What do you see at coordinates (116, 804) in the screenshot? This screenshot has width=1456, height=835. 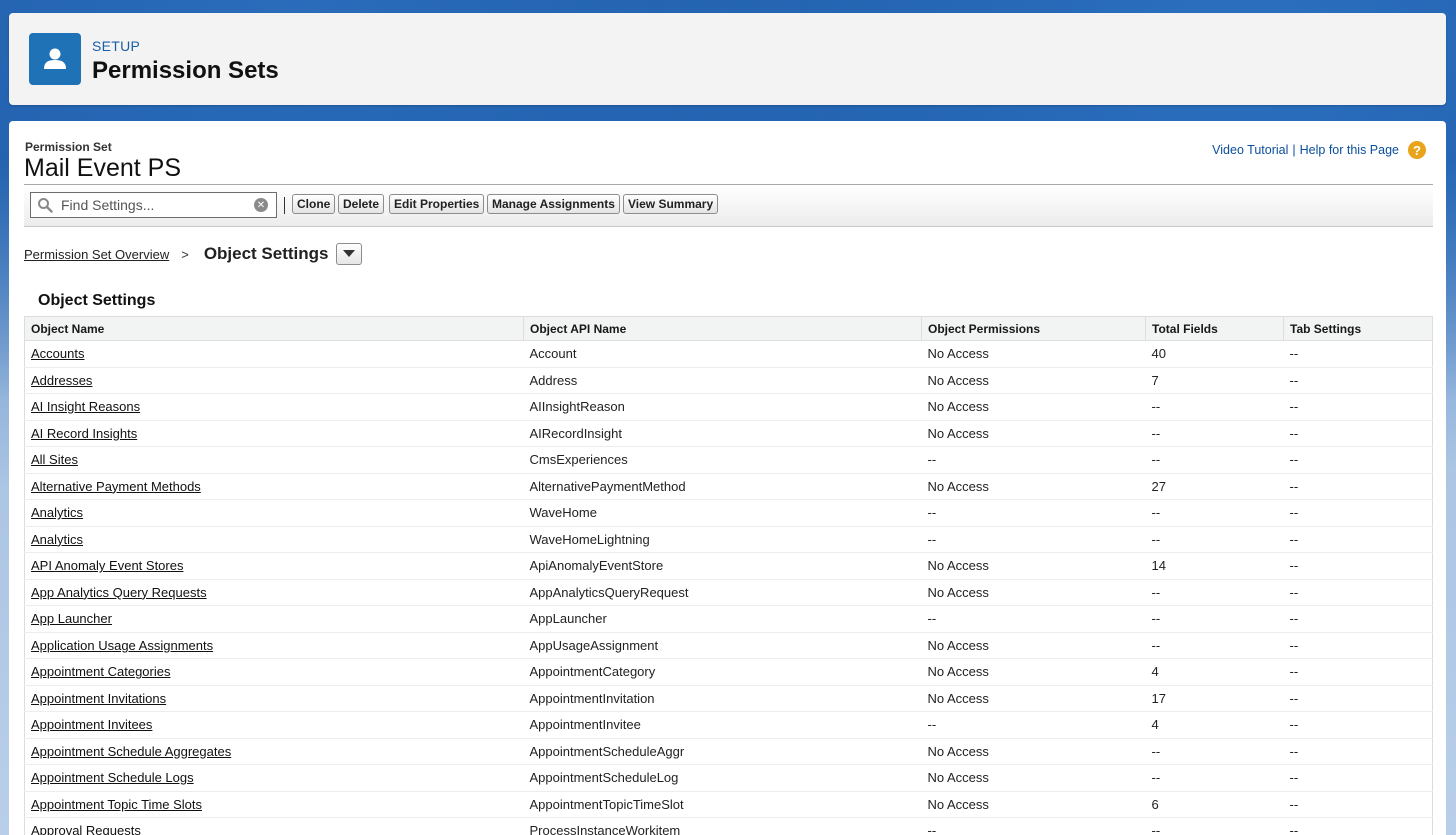 I see `object-name-link: Appointment Topic Time Slots` at bounding box center [116, 804].